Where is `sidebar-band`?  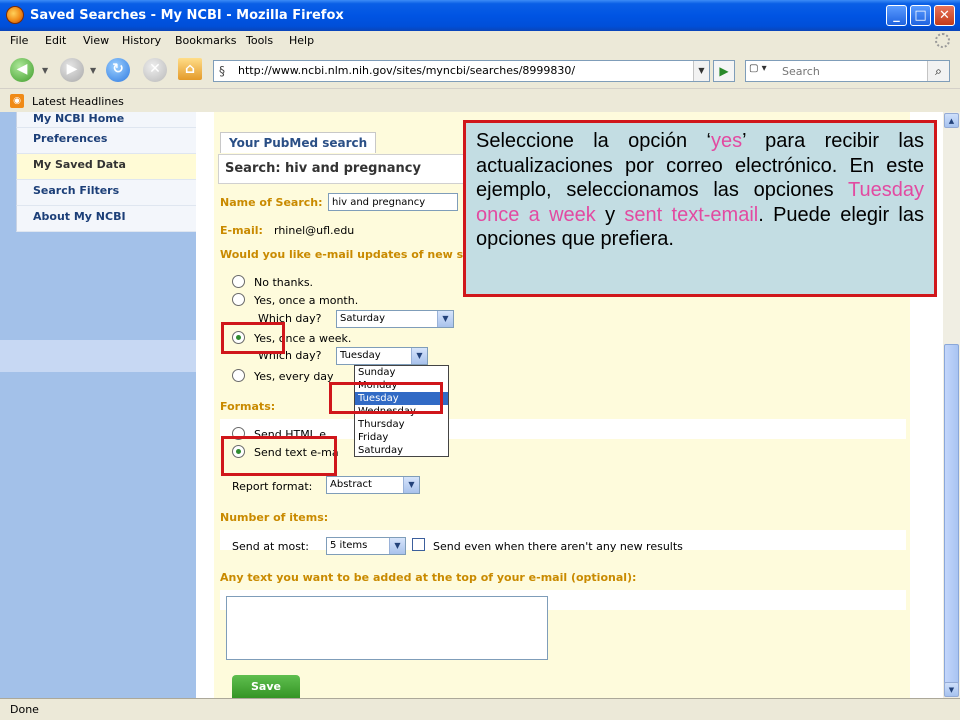 sidebar-band is located at coordinates (98, 356).